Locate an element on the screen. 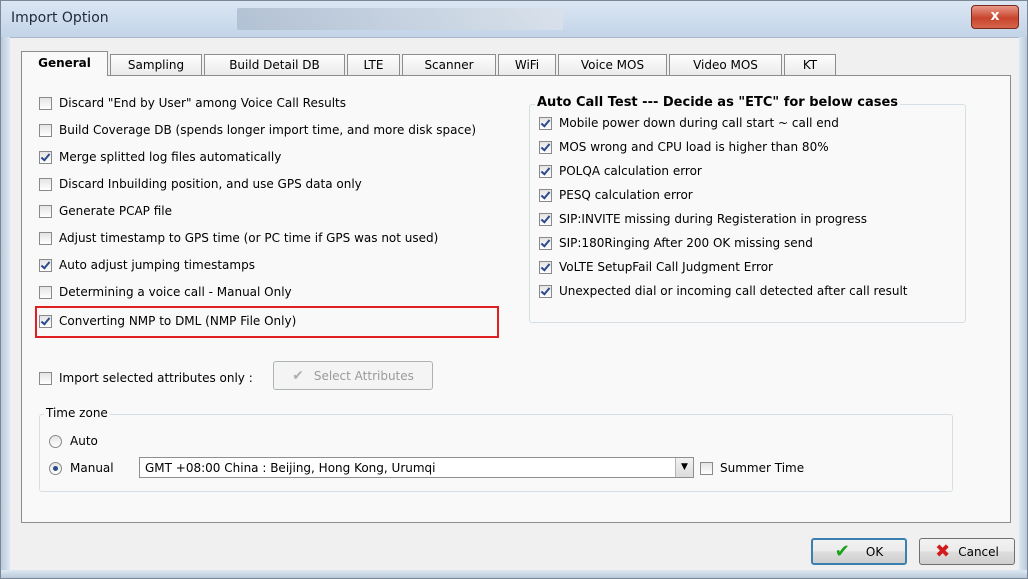  tab-voice-mos: Voice MOS is located at coordinates (612, 64).